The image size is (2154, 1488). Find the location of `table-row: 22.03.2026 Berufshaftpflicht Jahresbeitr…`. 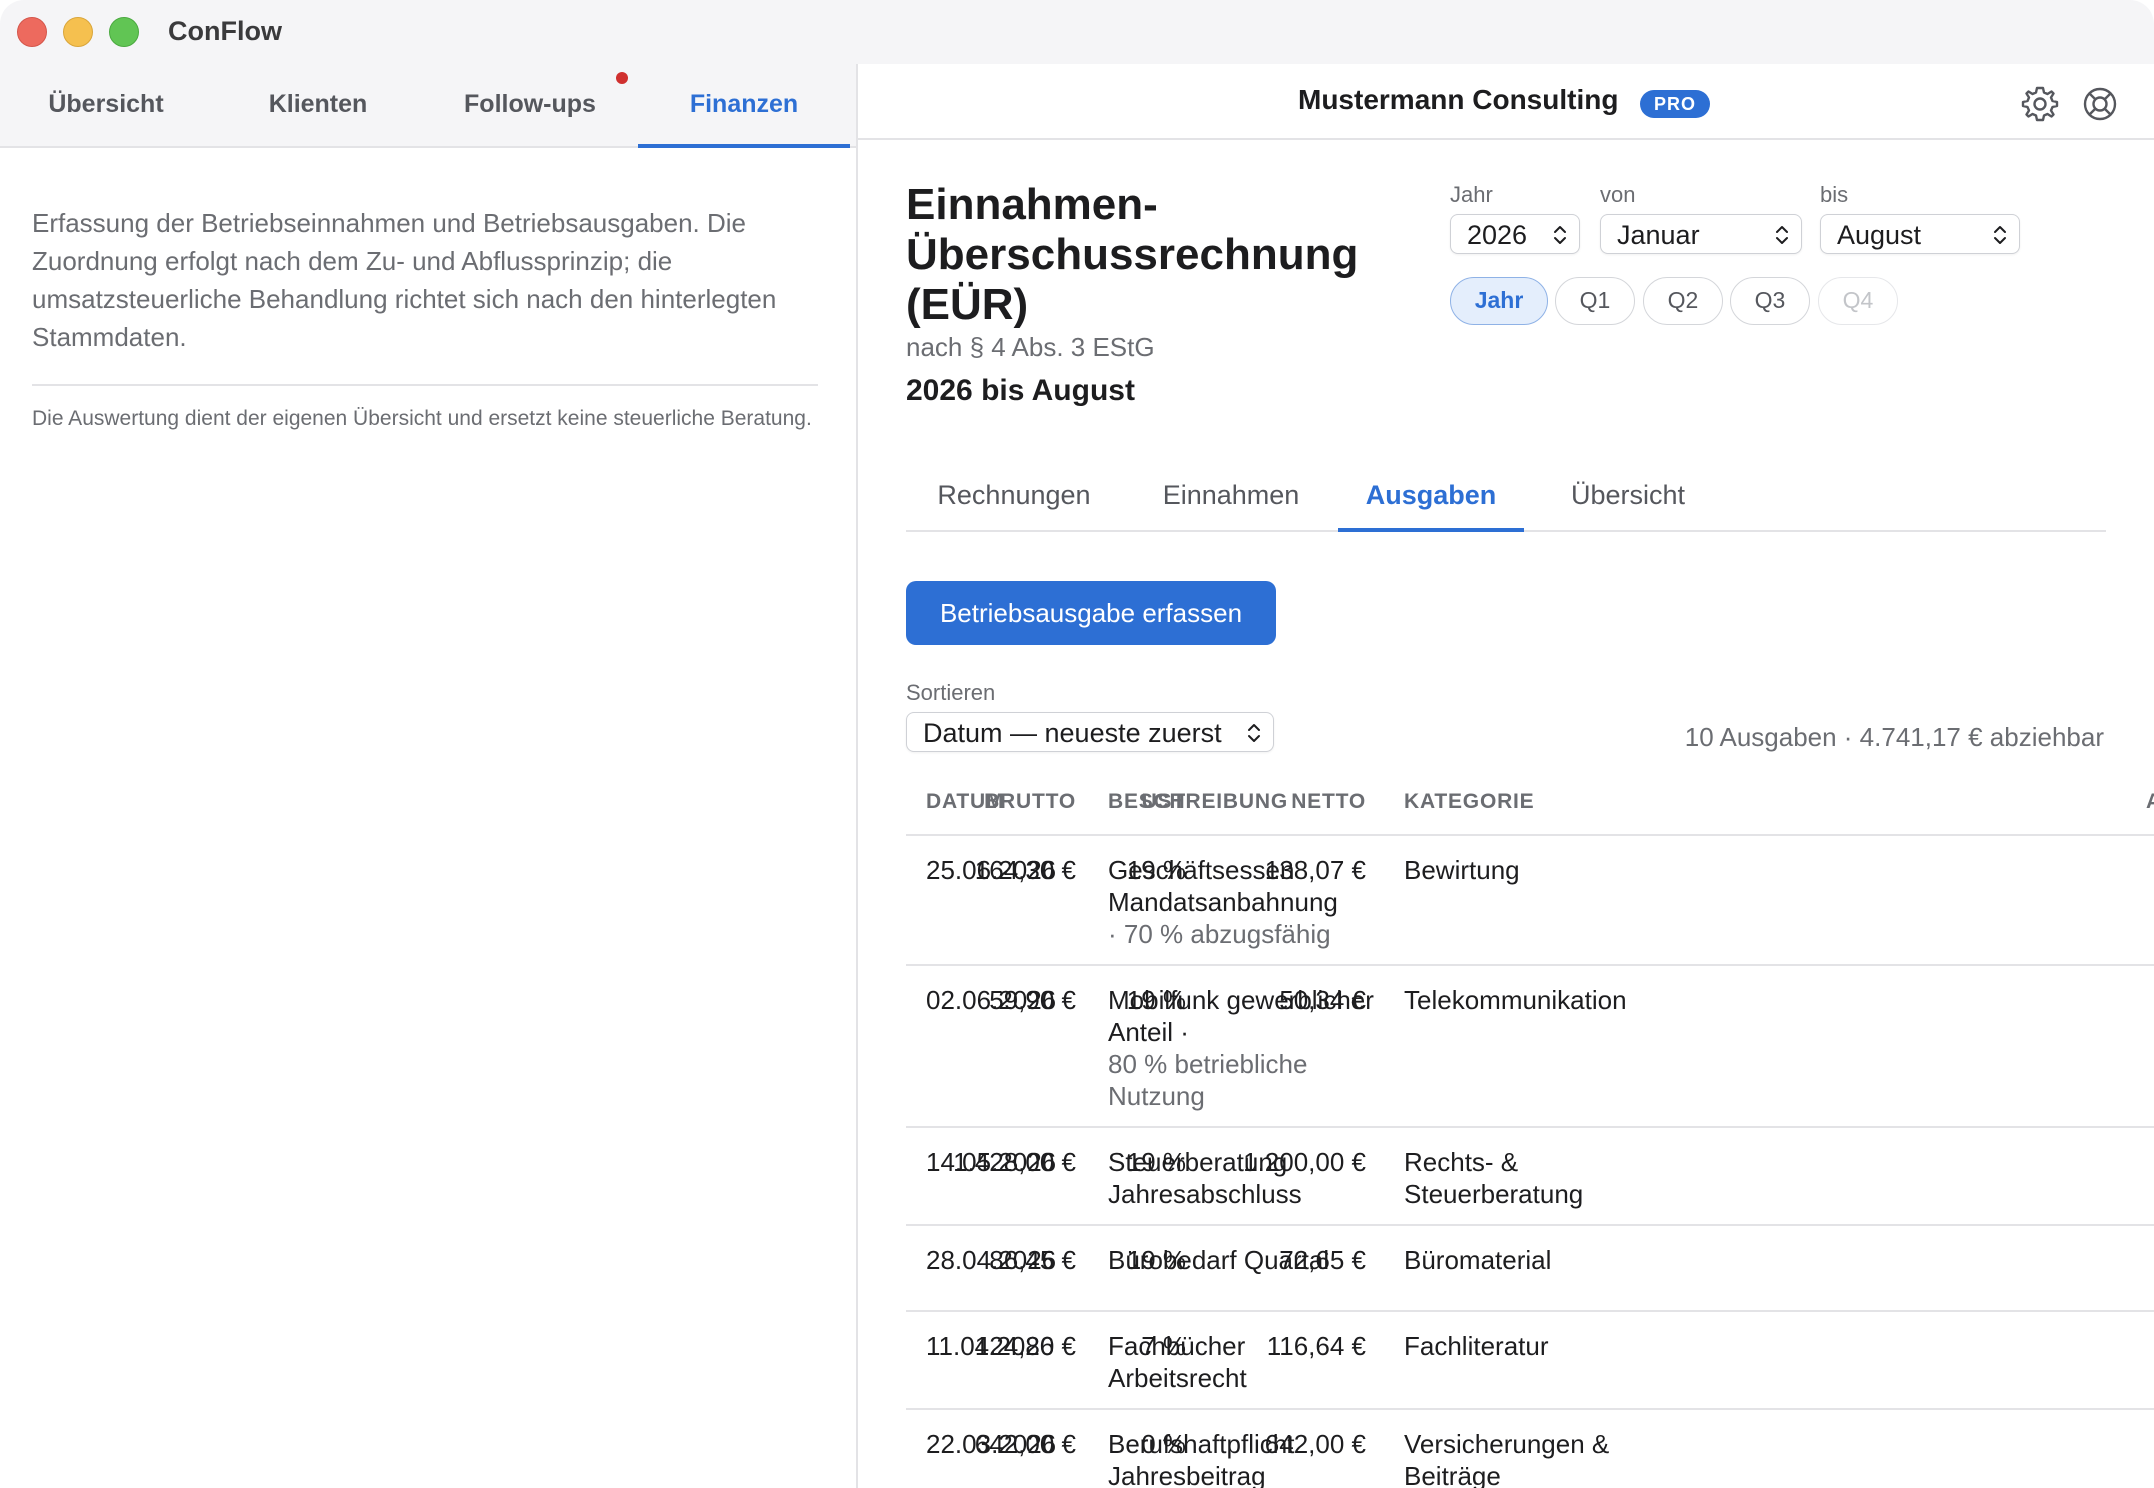

table-row: 22.03.2026 Berufshaftpflicht Jahresbeitr… is located at coordinates (1530, 1449).